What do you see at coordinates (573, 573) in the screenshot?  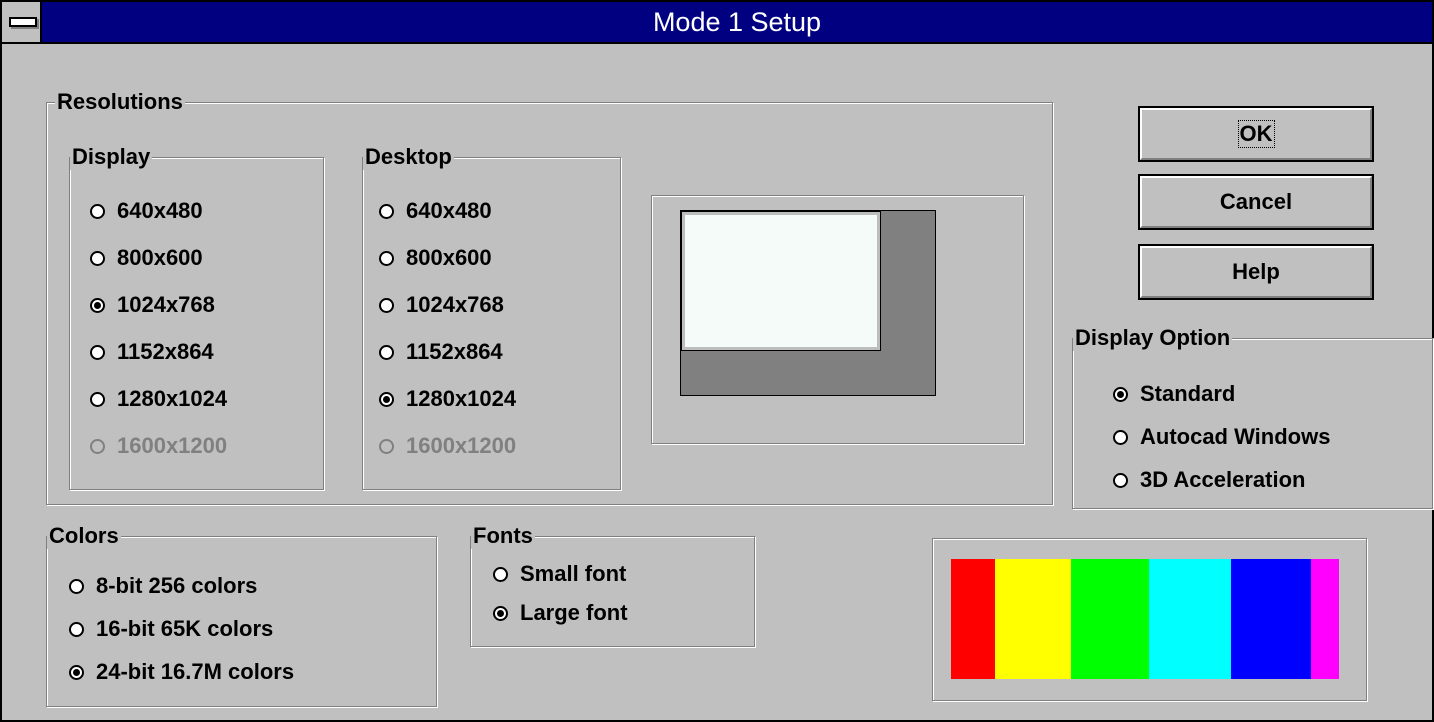 I see `radio-label: Small font` at bounding box center [573, 573].